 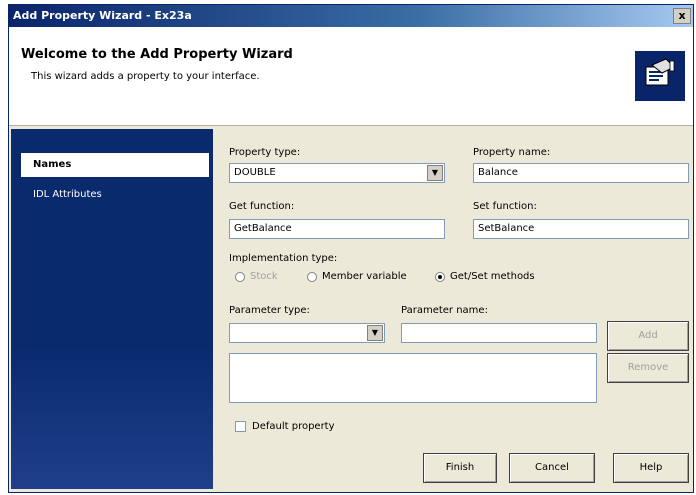 What do you see at coordinates (240, 276) in the screenshot?
I see `radio-stock-dot` at bounding box center [240, 276].